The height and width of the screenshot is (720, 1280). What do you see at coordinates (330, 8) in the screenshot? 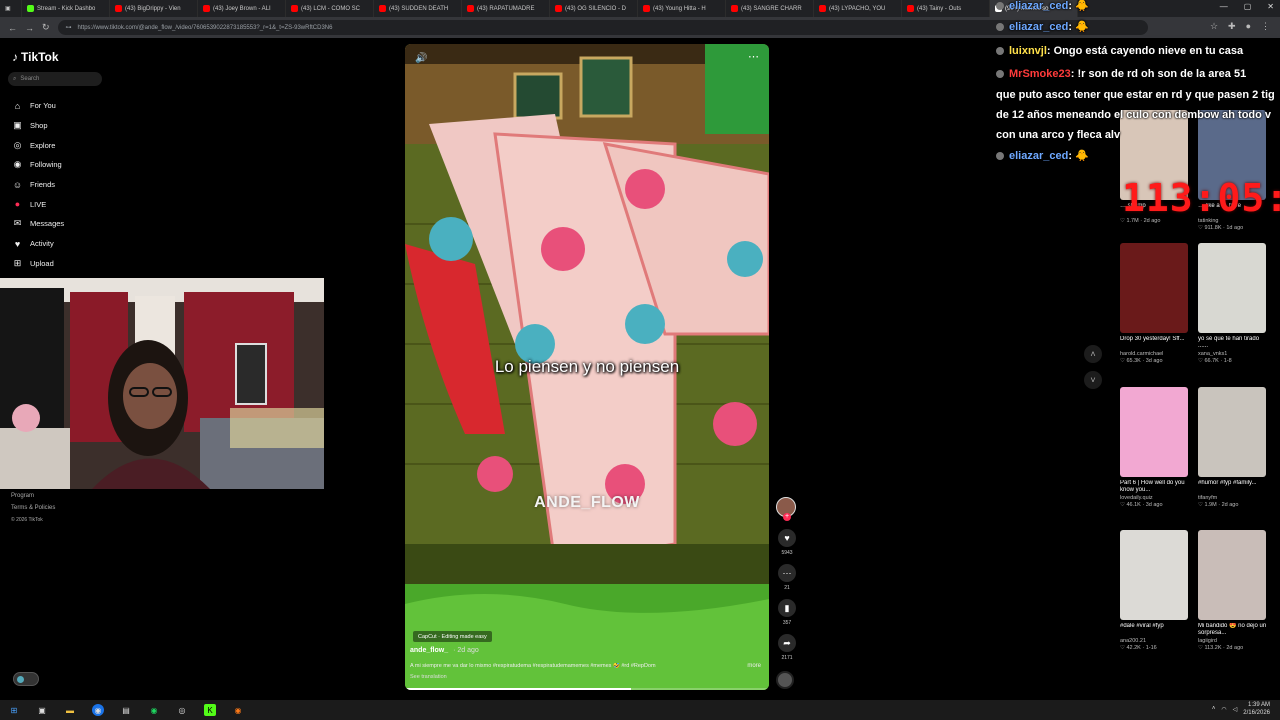
I see `browser-tab: (43) LCM - COMO SC` at bounding box center [330, 8].